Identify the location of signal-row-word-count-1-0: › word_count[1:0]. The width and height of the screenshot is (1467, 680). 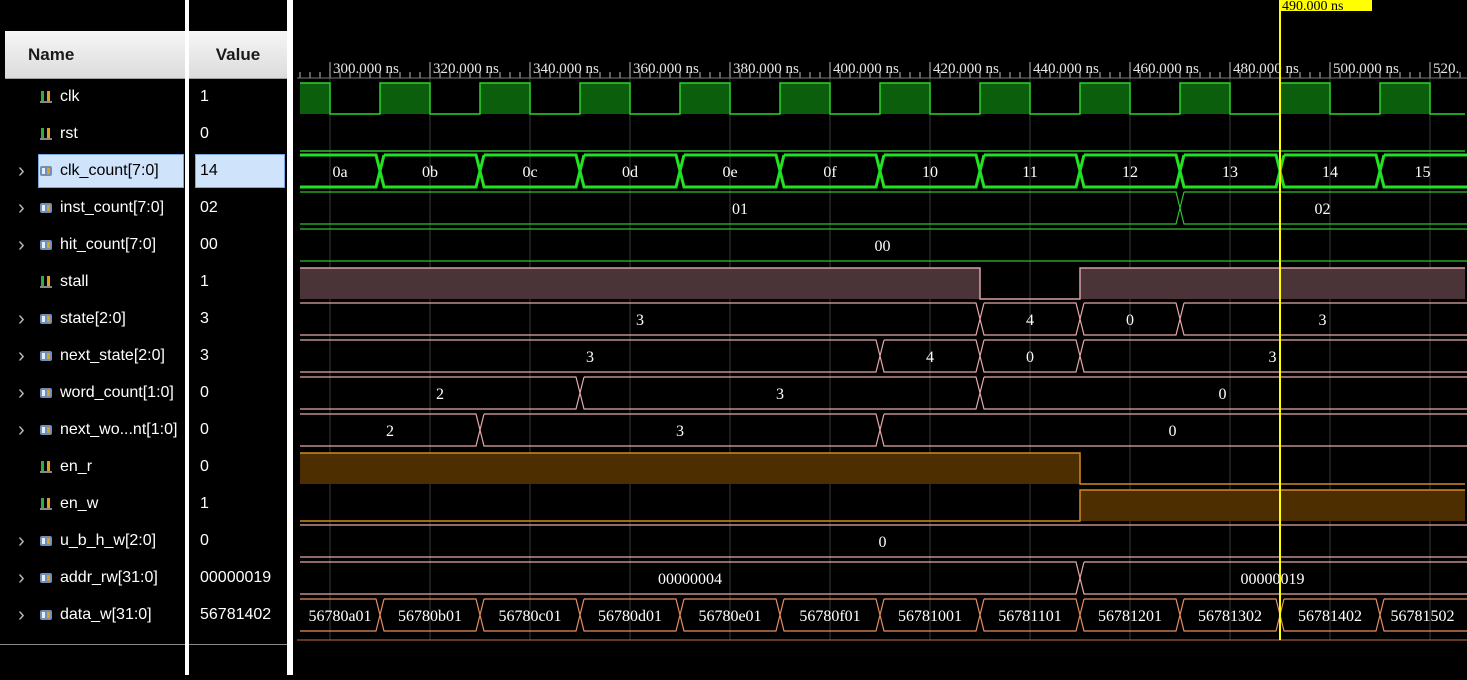
(92, 393).